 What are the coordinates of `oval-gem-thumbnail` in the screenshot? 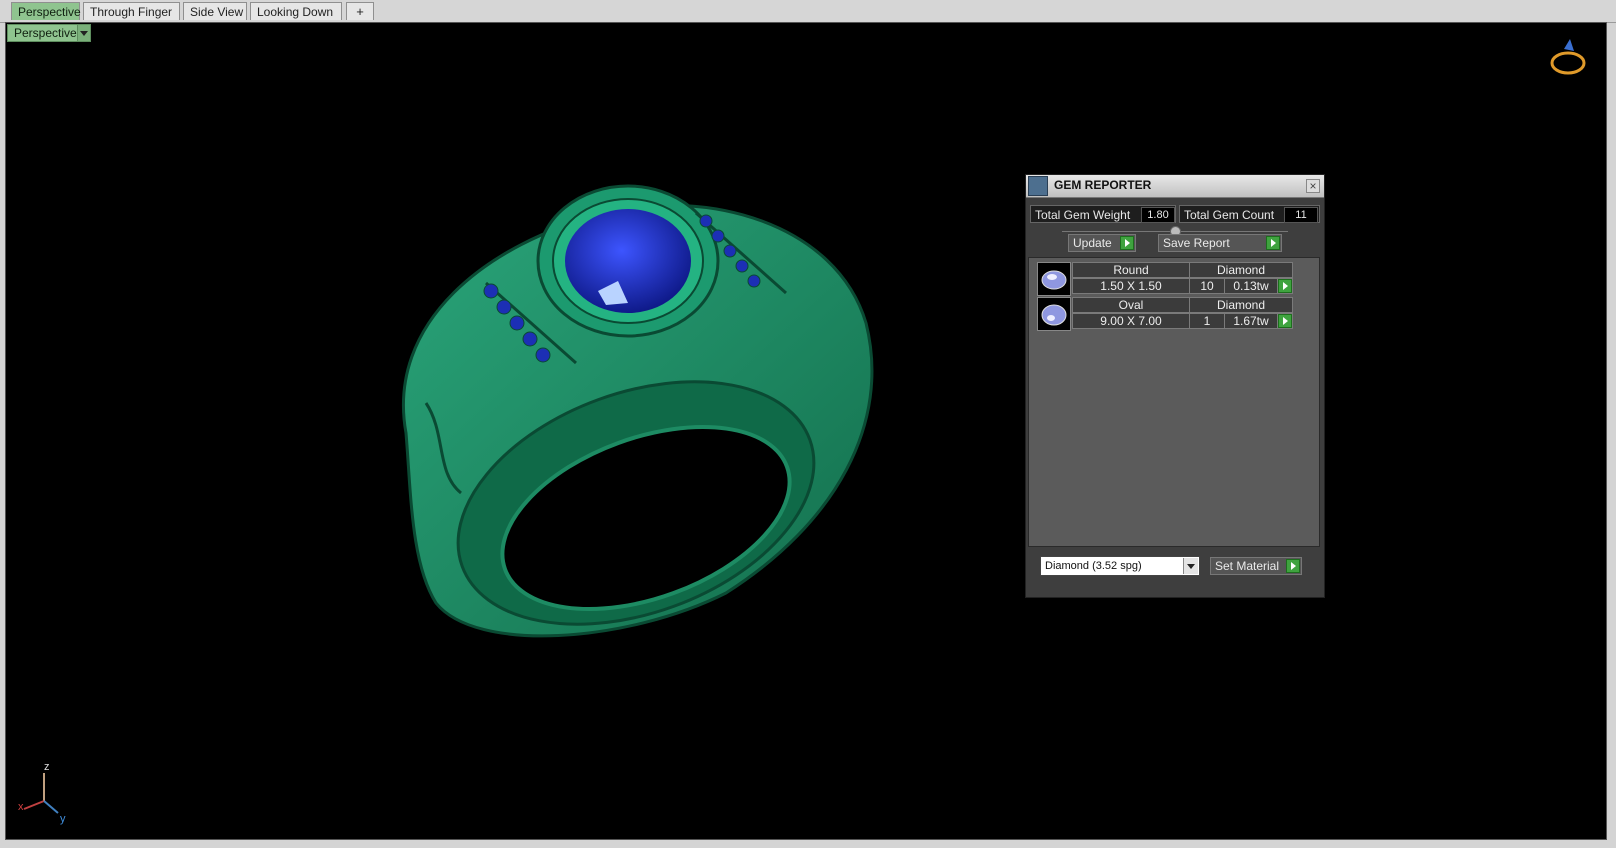 It's located at (1054, 314).